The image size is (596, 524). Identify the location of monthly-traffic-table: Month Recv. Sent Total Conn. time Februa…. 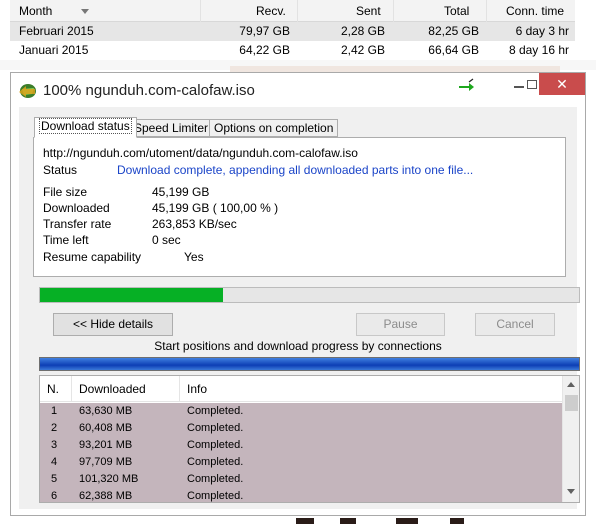
(292, 30).